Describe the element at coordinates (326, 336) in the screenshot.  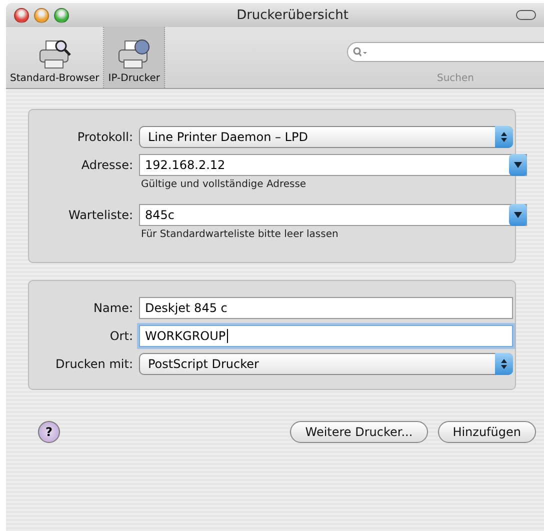
I see `text-field: WORKGROUP` at that location.